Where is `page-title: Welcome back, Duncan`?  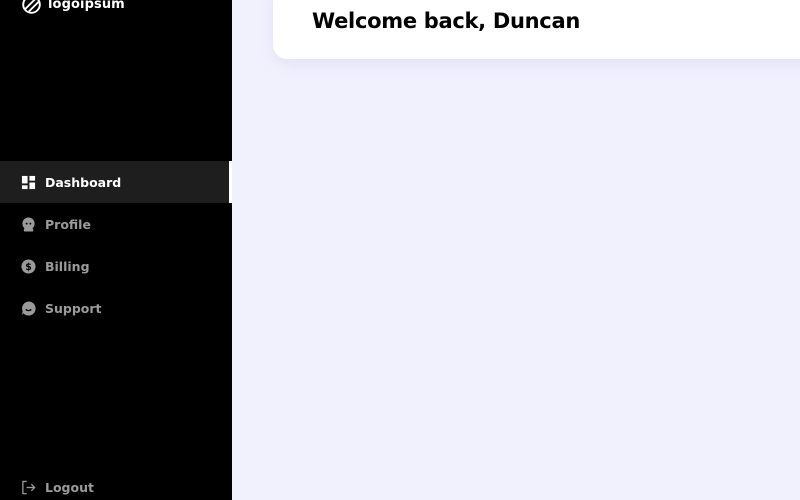
page-title: Welcome back, Duncan is located at coordinates (446, 21).